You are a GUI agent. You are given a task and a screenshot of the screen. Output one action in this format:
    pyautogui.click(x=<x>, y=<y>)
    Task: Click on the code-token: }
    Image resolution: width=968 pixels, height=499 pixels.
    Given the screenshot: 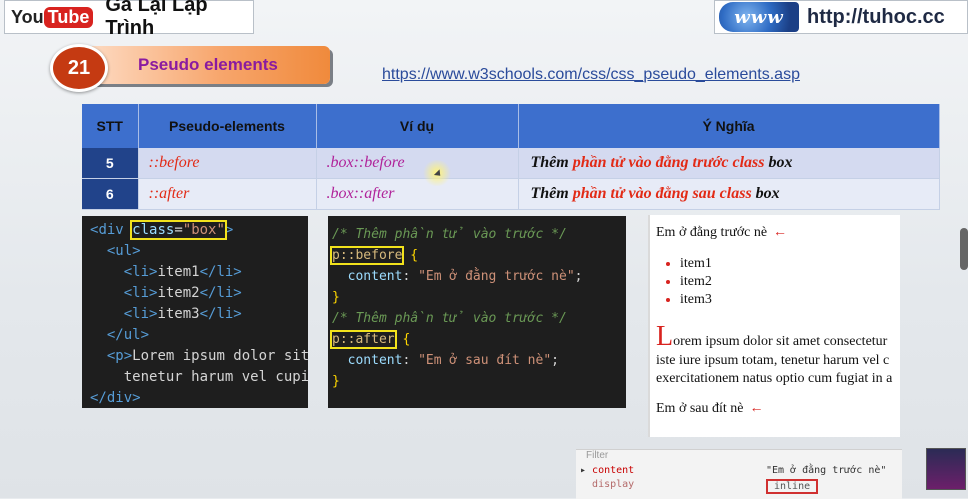 What is the action you would take?
    pyautogui.click(x=336, y=381)
    